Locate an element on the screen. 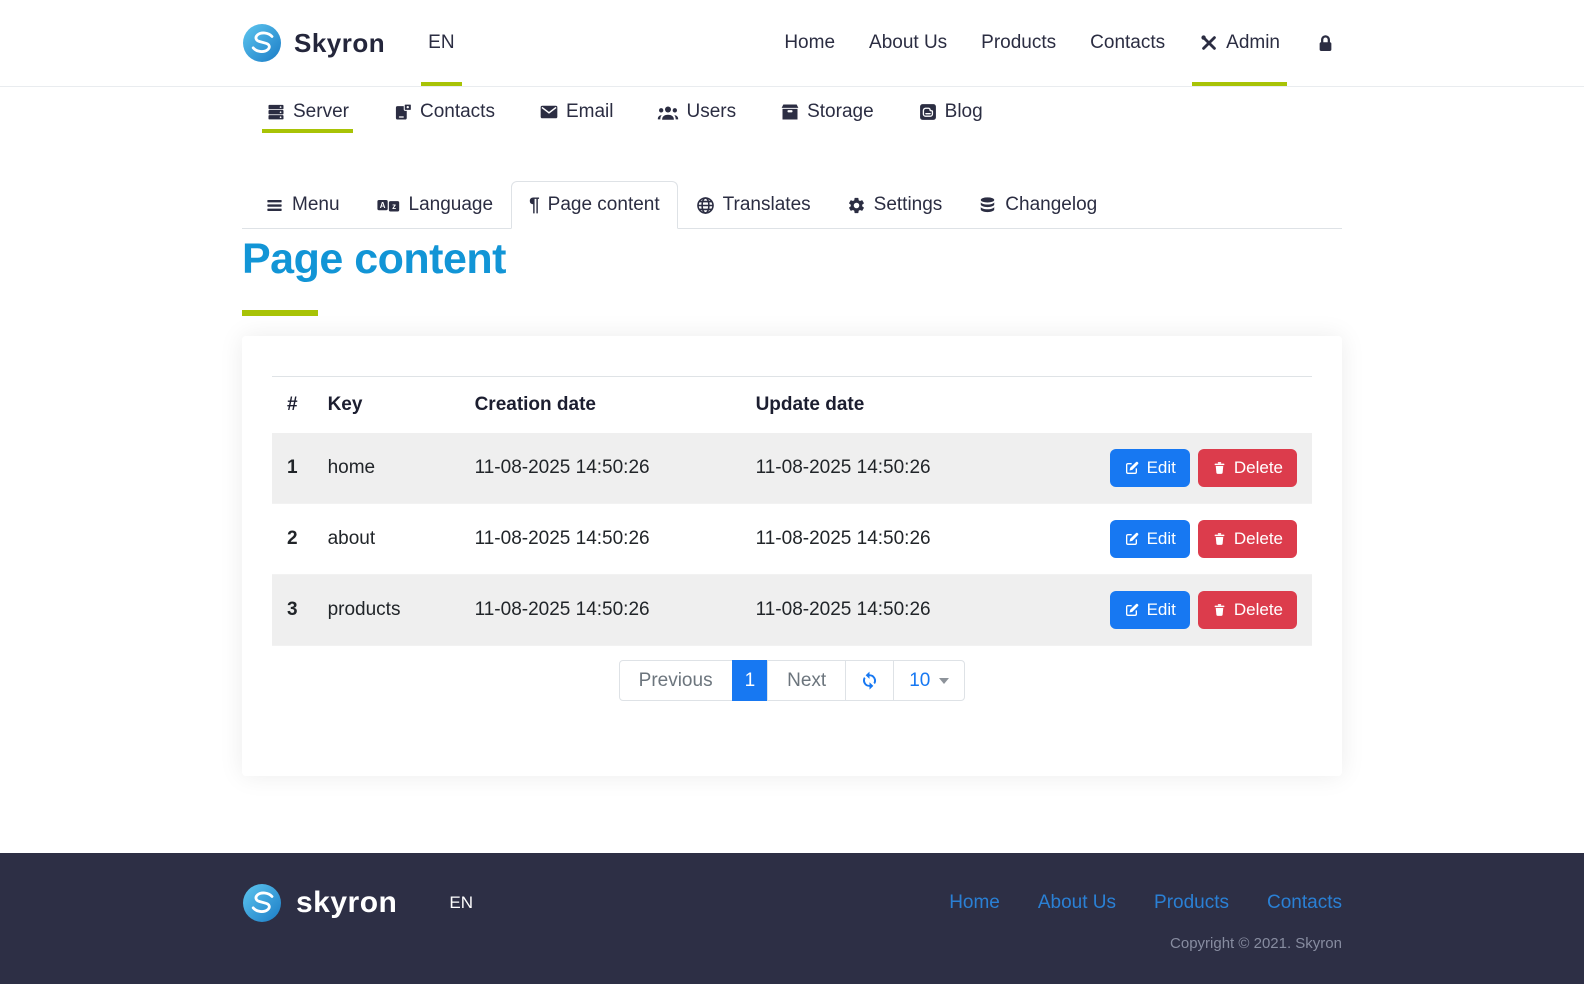 The height and width of the screenshot is (984, 1584). database-icon is located at coordinates (987, 205).